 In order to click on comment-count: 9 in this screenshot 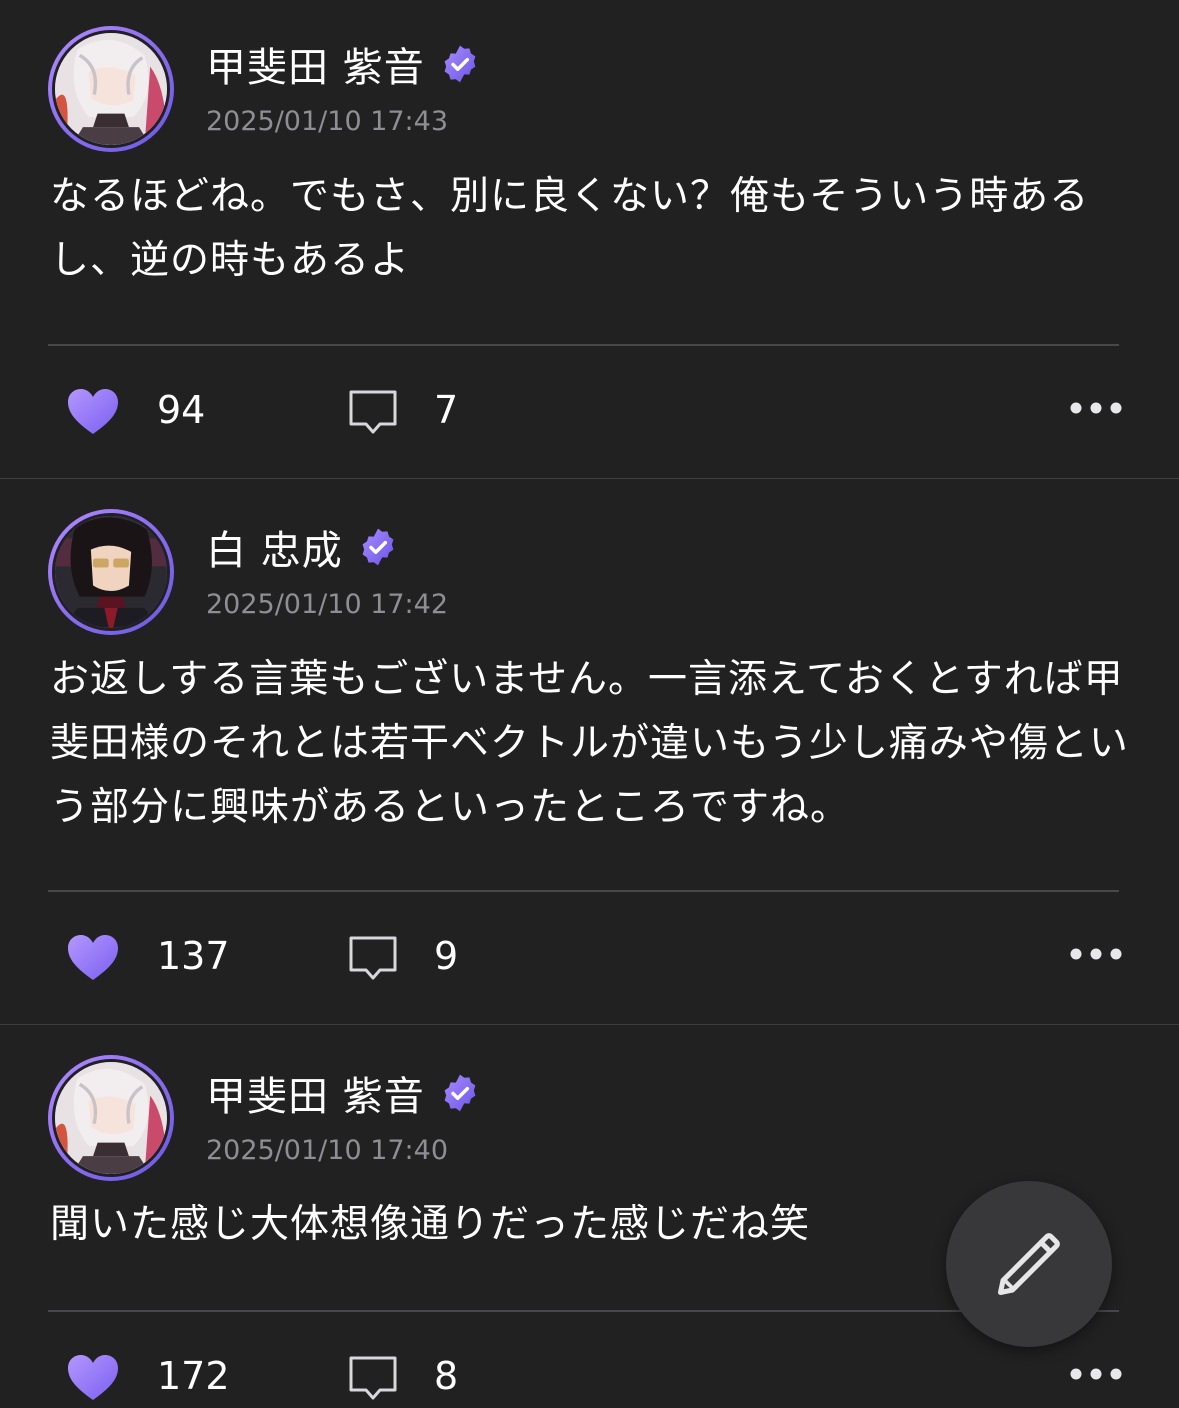, I will do `click(446, 956)`.